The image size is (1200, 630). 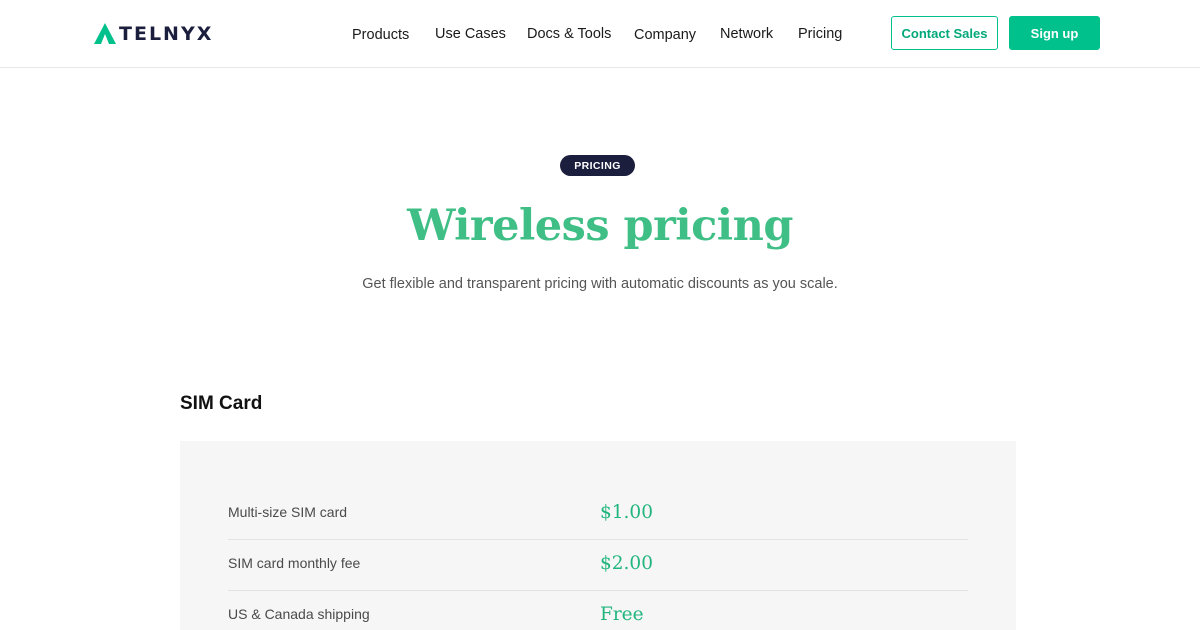 I want to click on pricing-row-label: US & Canada shipping, so click(x=299, y=614).